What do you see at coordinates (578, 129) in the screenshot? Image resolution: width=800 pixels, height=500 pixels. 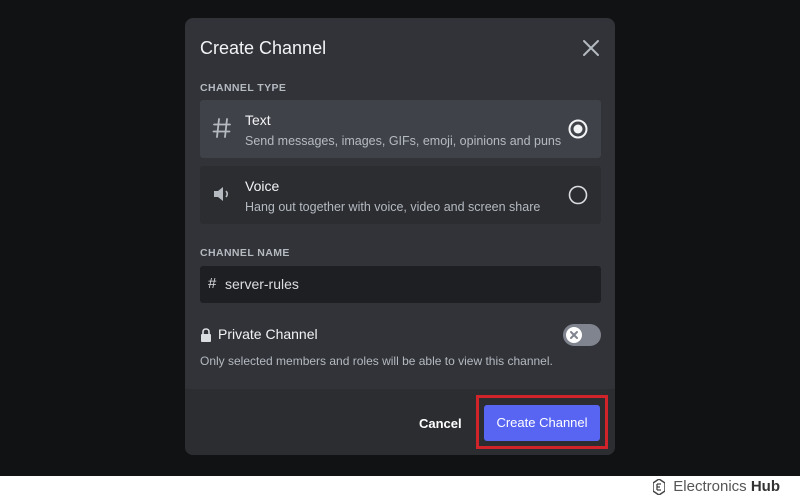 I see `radio-selected-icon` at bounding box center [578, 129].